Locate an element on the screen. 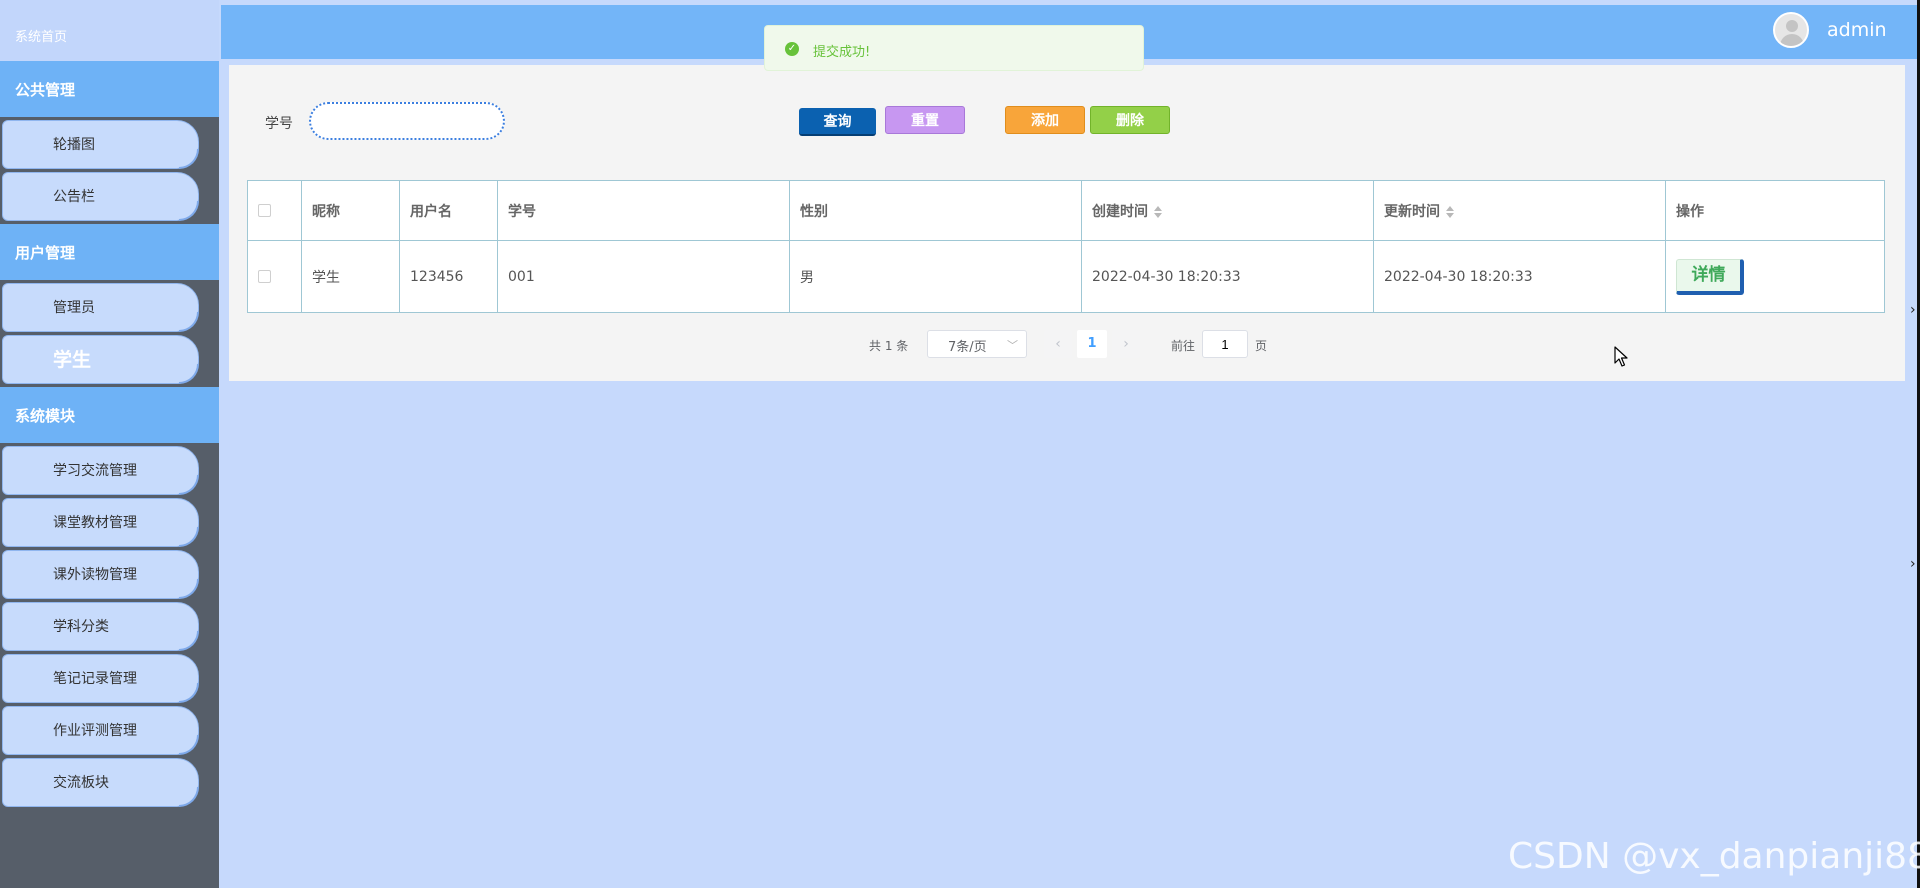 The image size is (1920, 888). cell-actions: 详情 is located at coordinates (1775, 276).